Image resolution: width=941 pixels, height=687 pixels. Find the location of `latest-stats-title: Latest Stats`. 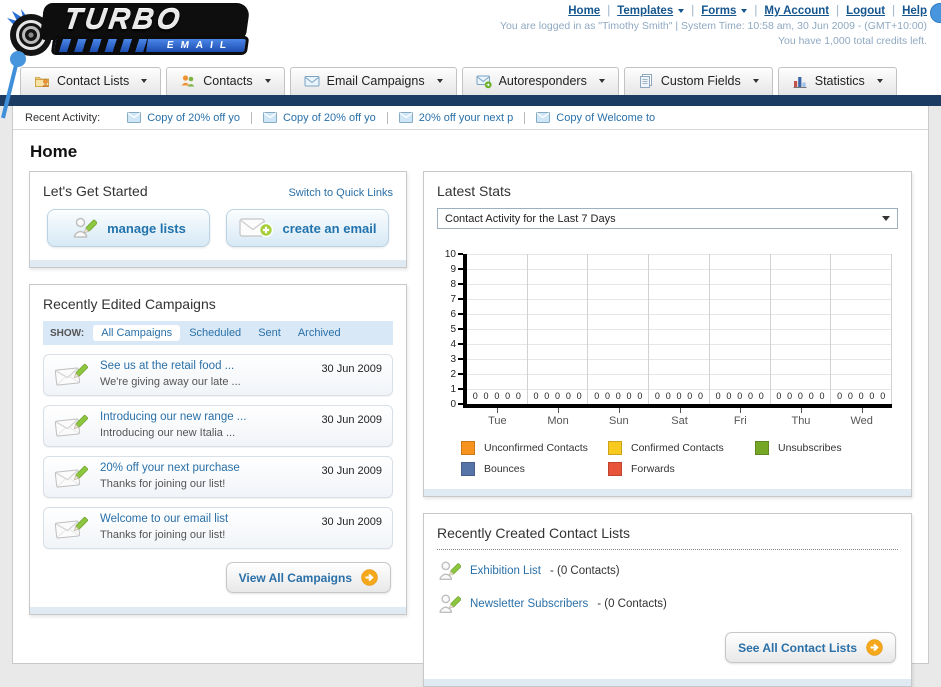

latest-stats-title: Latest Stats is located at coordinates (474, 191).